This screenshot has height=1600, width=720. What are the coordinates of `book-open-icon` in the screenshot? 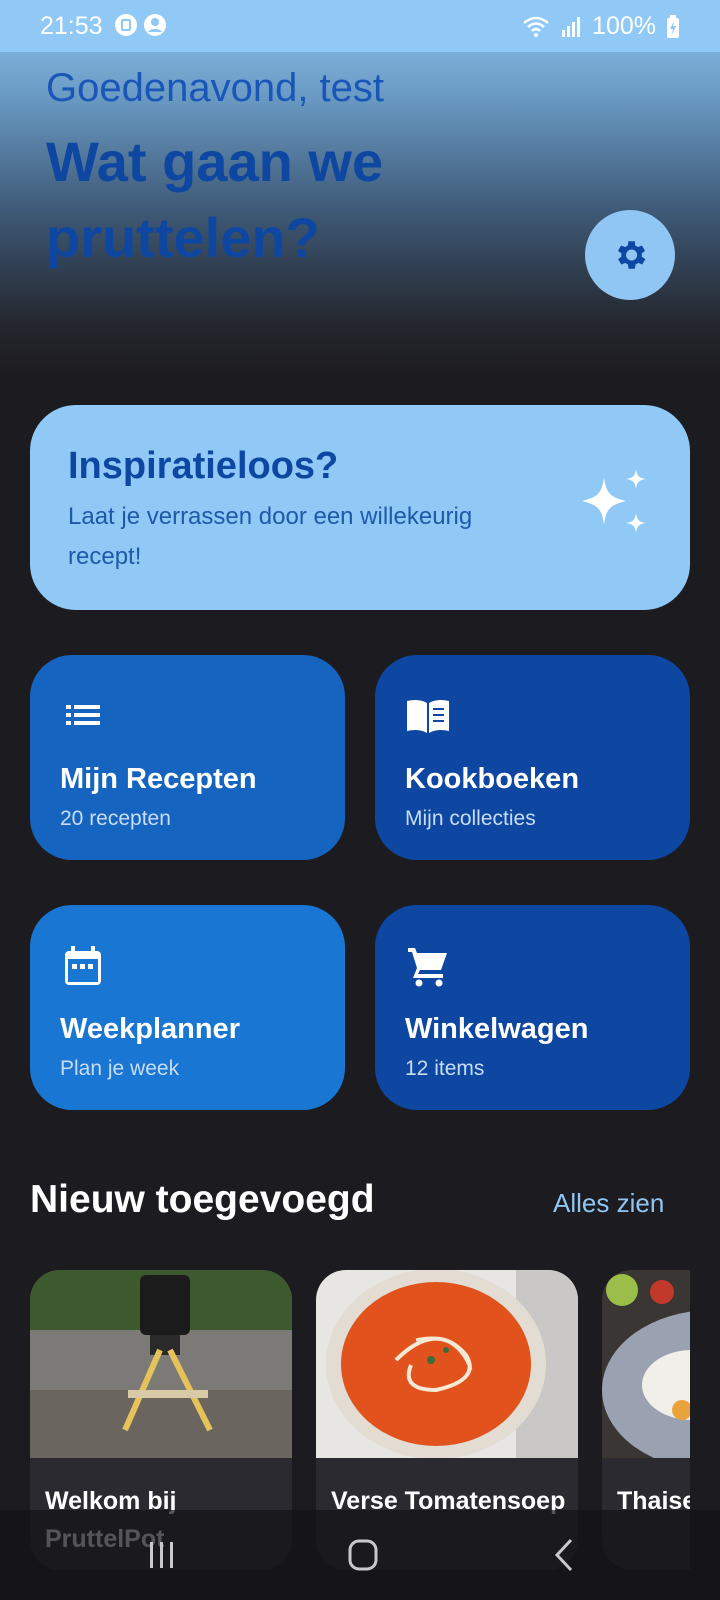 It's located at (428, 716).